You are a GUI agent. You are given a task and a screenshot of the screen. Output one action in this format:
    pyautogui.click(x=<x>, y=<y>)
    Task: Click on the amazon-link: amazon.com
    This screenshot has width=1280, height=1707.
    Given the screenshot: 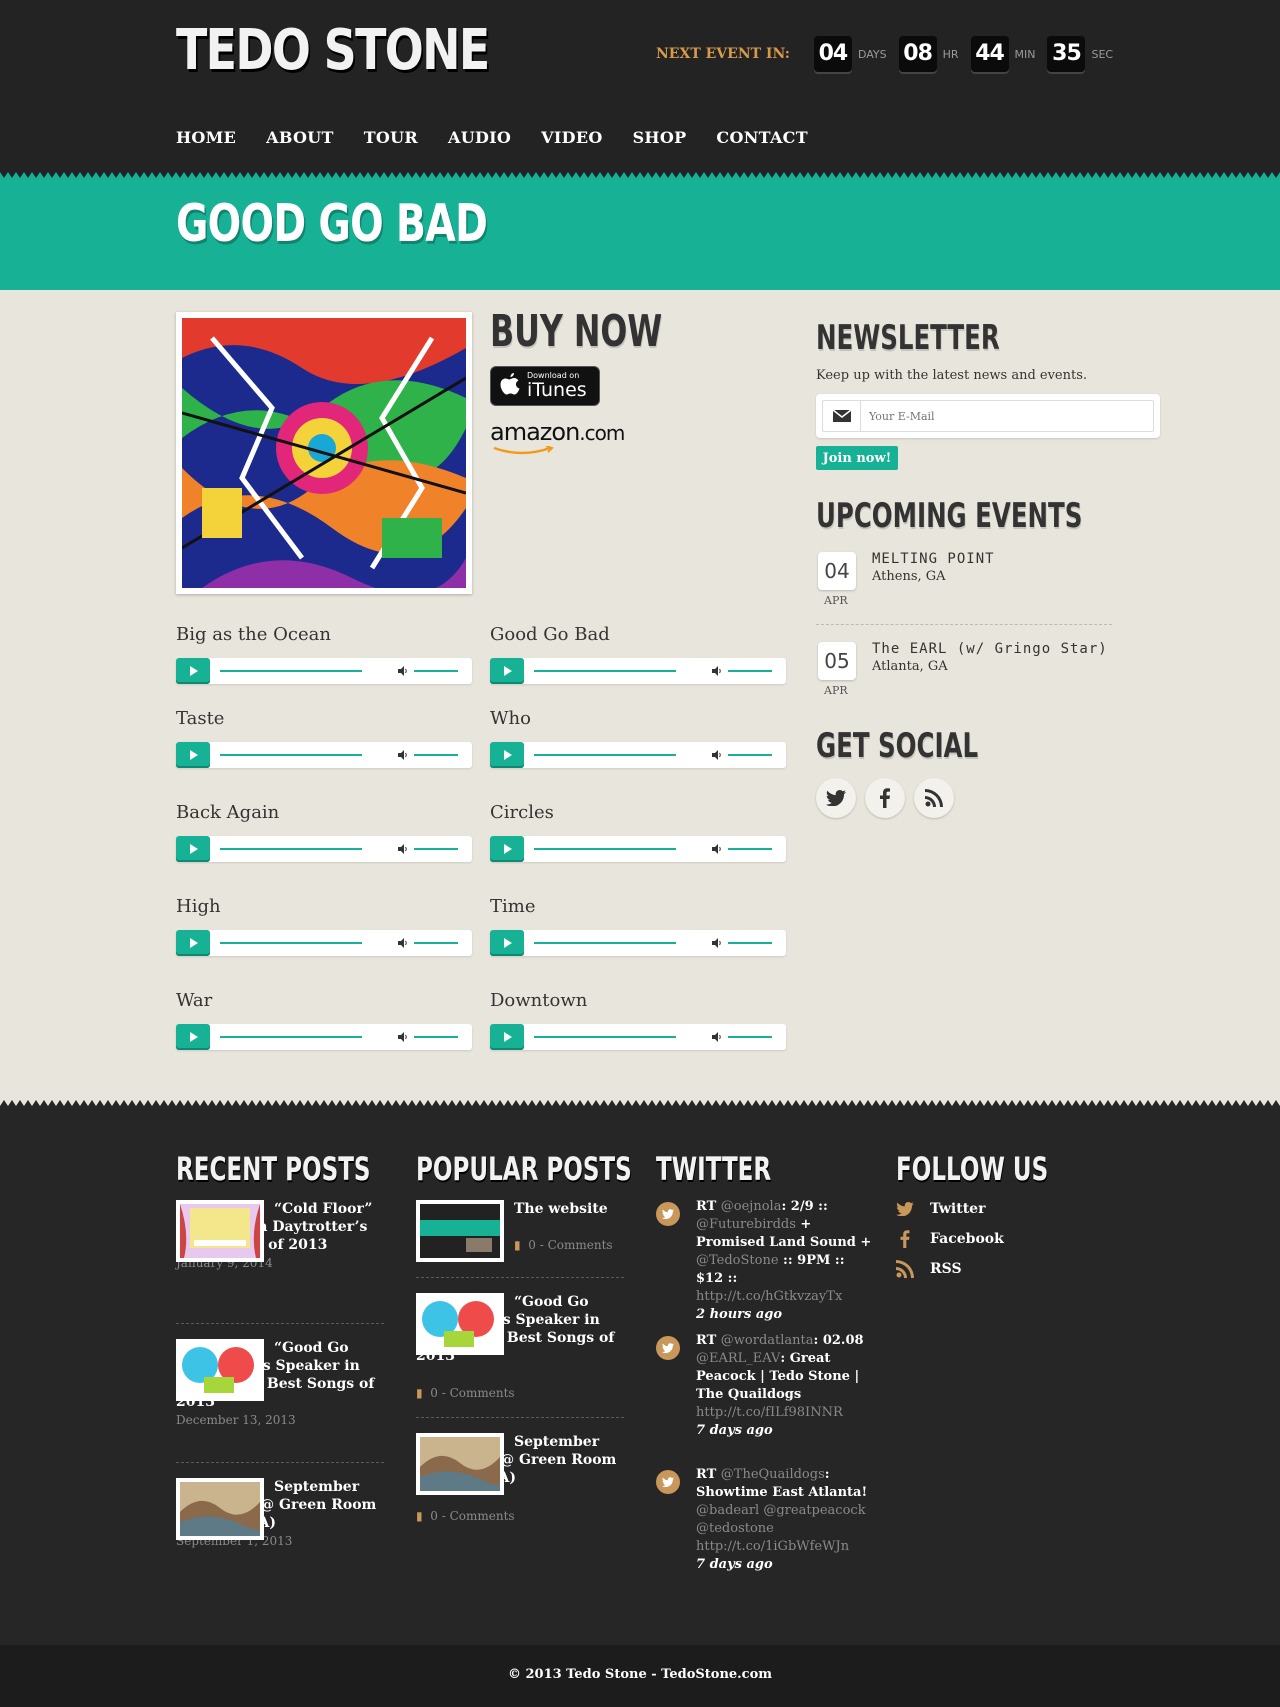 What is the action you would take?
    pyautogui.click(x=565, y=436)
    